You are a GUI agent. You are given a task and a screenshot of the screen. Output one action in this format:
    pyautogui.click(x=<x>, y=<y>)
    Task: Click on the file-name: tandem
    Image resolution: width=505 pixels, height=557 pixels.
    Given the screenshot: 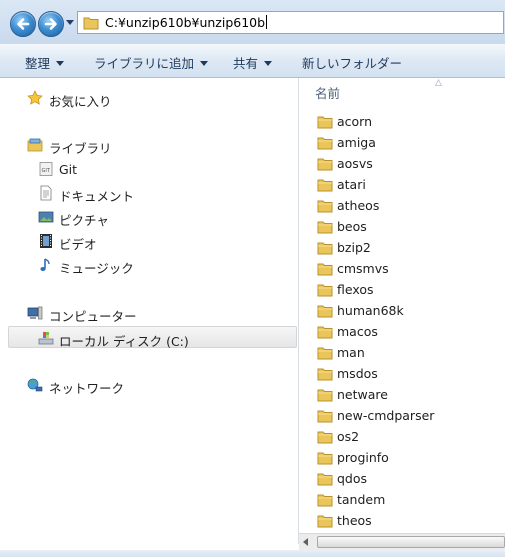 What is the action you would take?
    pyautogui.click(x=361, y=499)
    